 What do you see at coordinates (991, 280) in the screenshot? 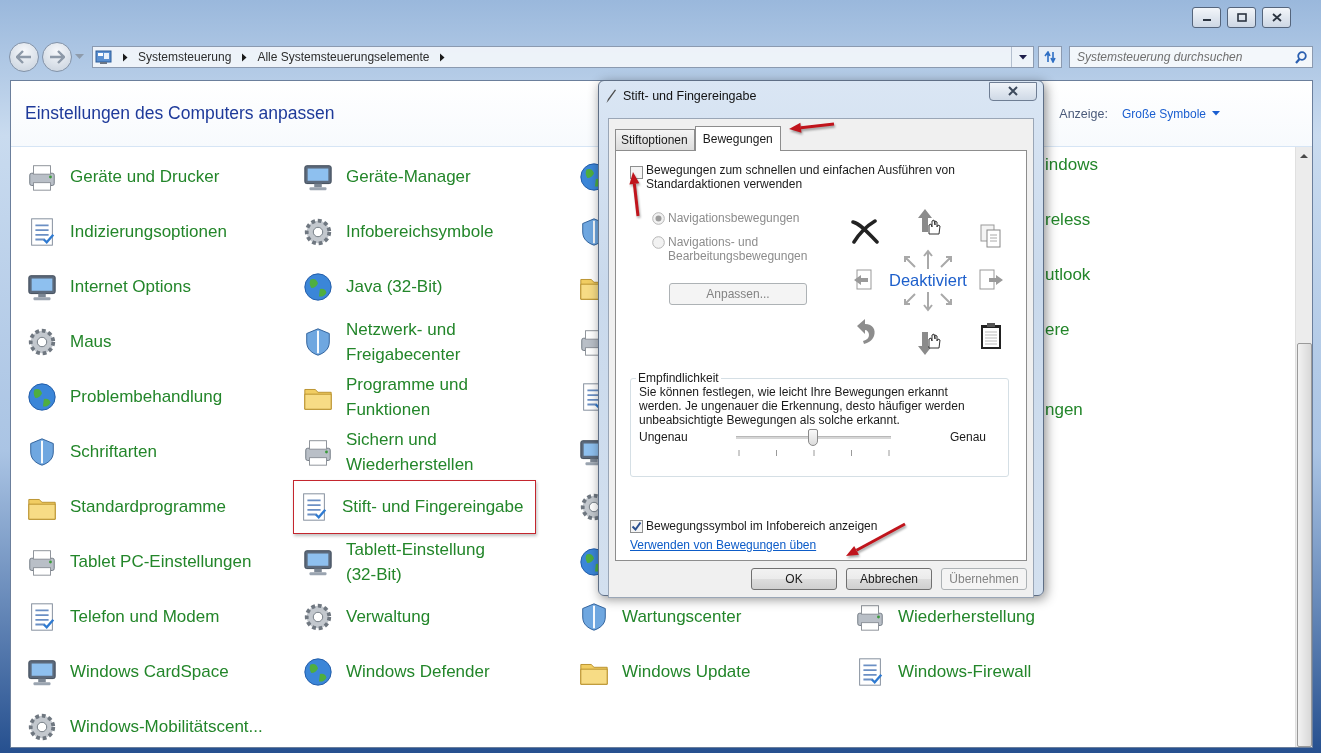
I see `page-forward-icon` at bounding box center [991, 280].